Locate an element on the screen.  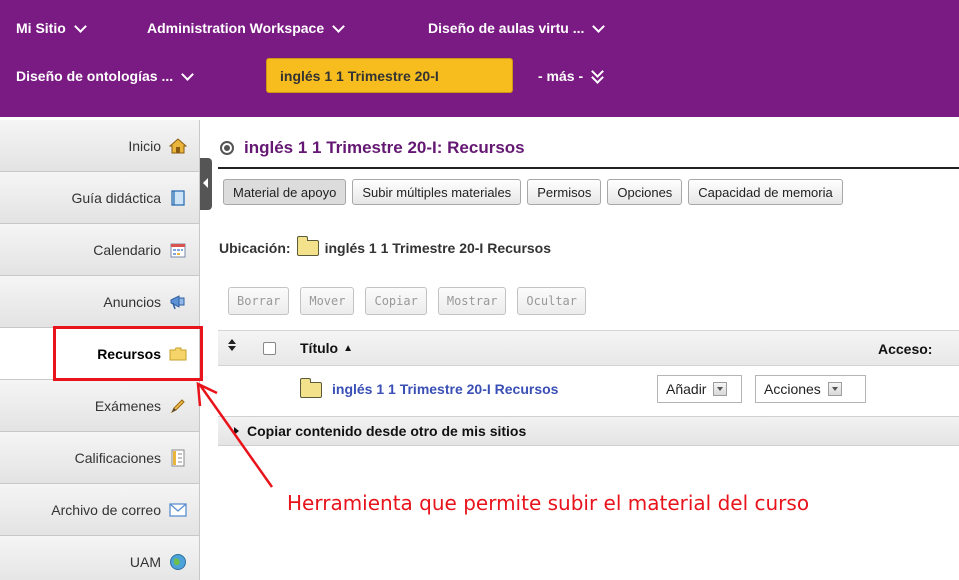
sidebar-item-label: Exámenes is located at coordinates (127, 405).